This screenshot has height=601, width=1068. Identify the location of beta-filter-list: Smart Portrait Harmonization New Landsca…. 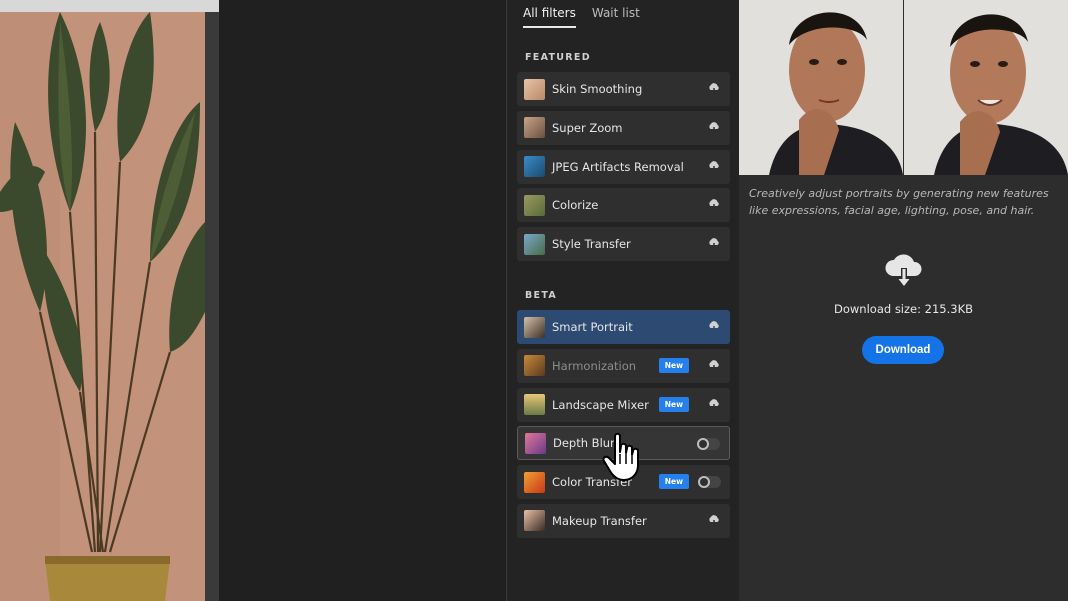
(623, 426).